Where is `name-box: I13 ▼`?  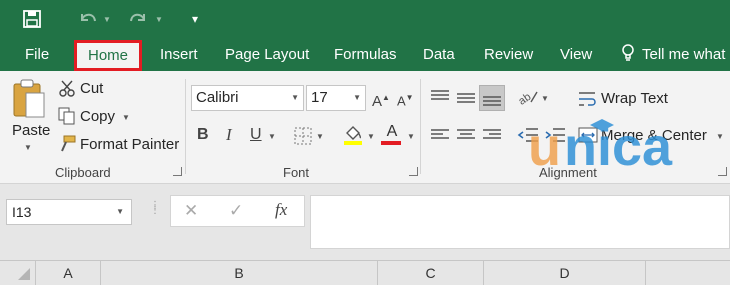 name-box: I13 ▼ is located at coordinates (69, 212).